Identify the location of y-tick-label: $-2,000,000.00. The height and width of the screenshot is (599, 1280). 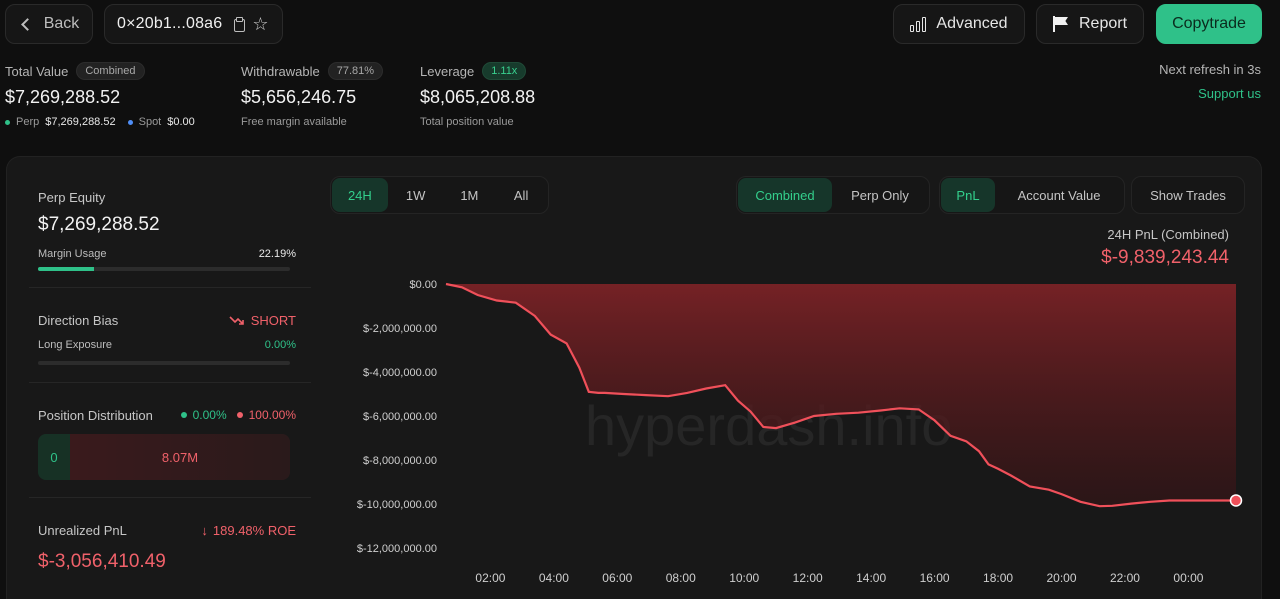
(400, 329).